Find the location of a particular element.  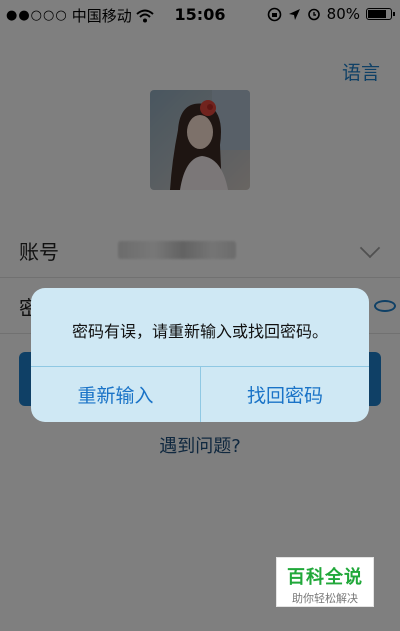

watermark-logo: 百科全说 助你轻松解决 is located at coordinates (325, 582).